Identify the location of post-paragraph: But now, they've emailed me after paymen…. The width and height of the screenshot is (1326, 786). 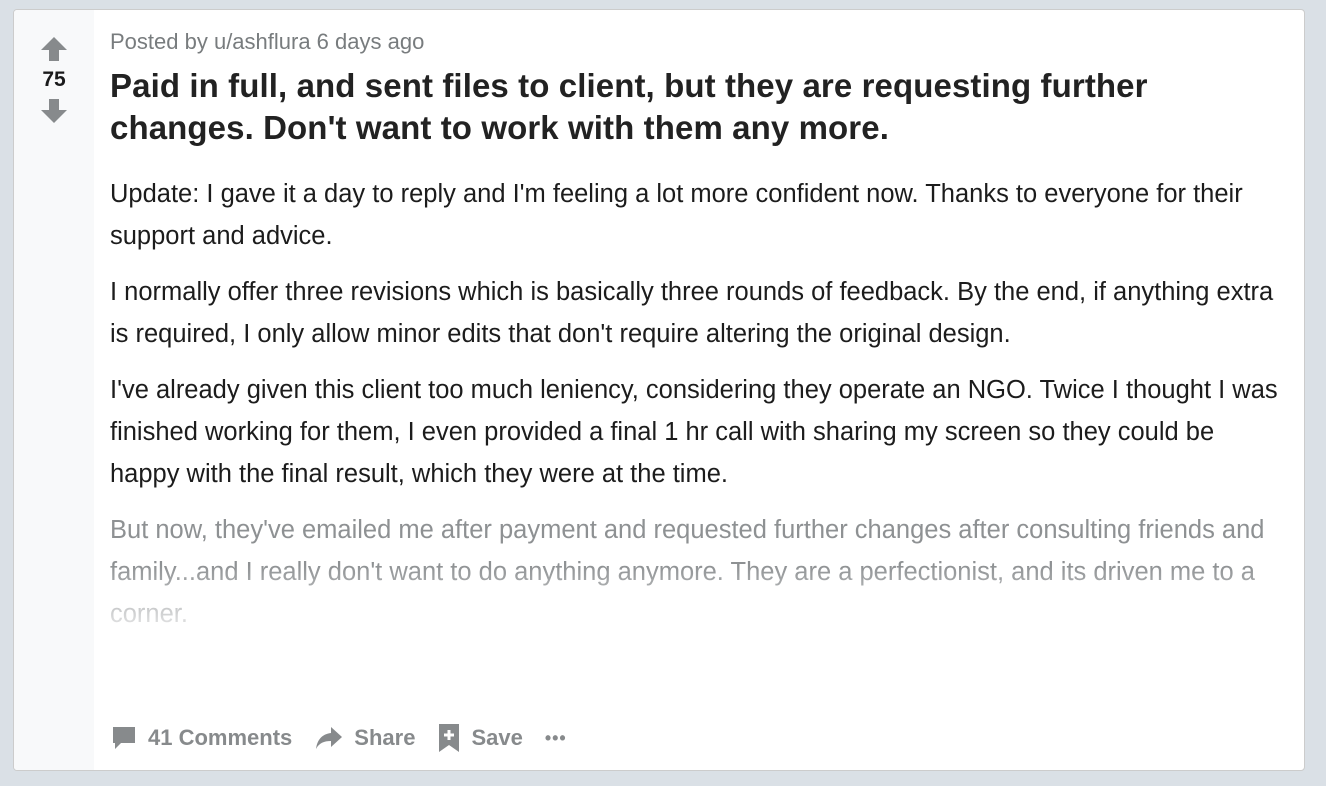
(687, 572).